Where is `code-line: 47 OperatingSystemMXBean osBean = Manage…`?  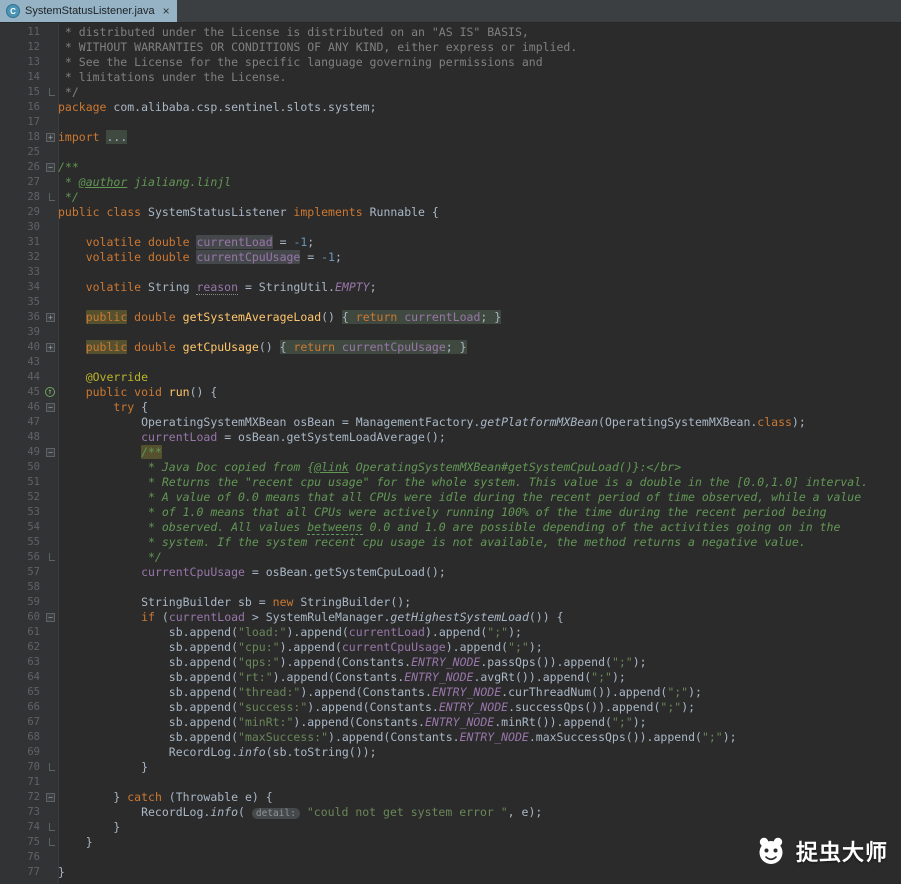 code-line: 47 OperatingSystemMXBean osBean = Manage… is located at coordinates (450, 422).